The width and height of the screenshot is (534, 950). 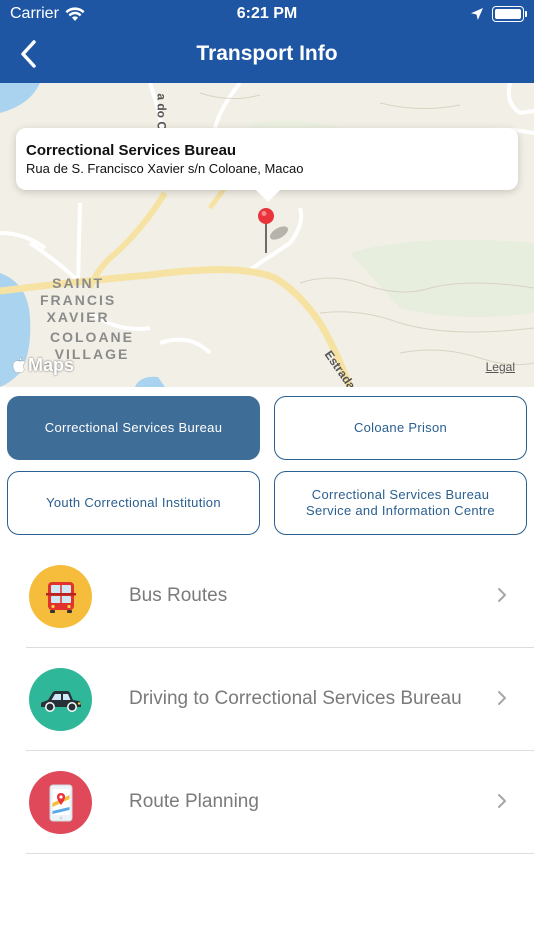 I want to click on page-title: Transport Info, so click(x=267, y=53).